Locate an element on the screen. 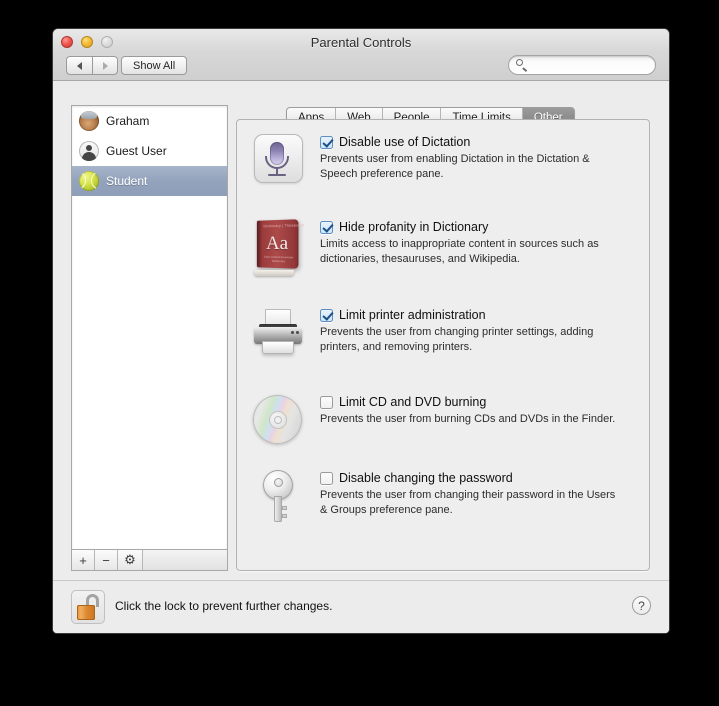 The height and width of the screenshot is (706, 719). key-icon is located at coordinates (278, 496).